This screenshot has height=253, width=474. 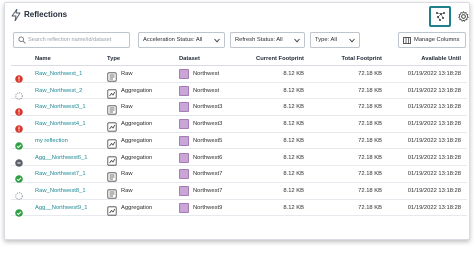 I want to click on reflection-name-link: Raw_Northwest7_1, so click(x=60, y=174).